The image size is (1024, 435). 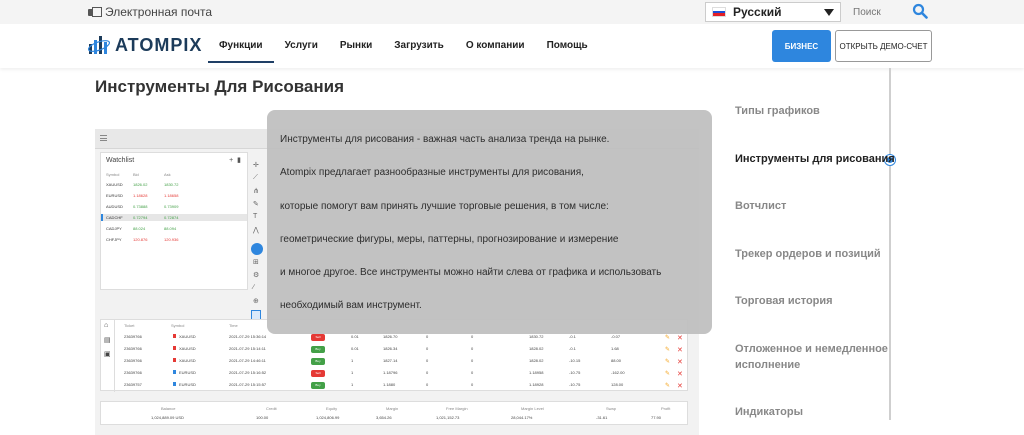 I want to click on watchlist-row: EURUSD 1.18628 1.18658, so click(x=174, y=195).